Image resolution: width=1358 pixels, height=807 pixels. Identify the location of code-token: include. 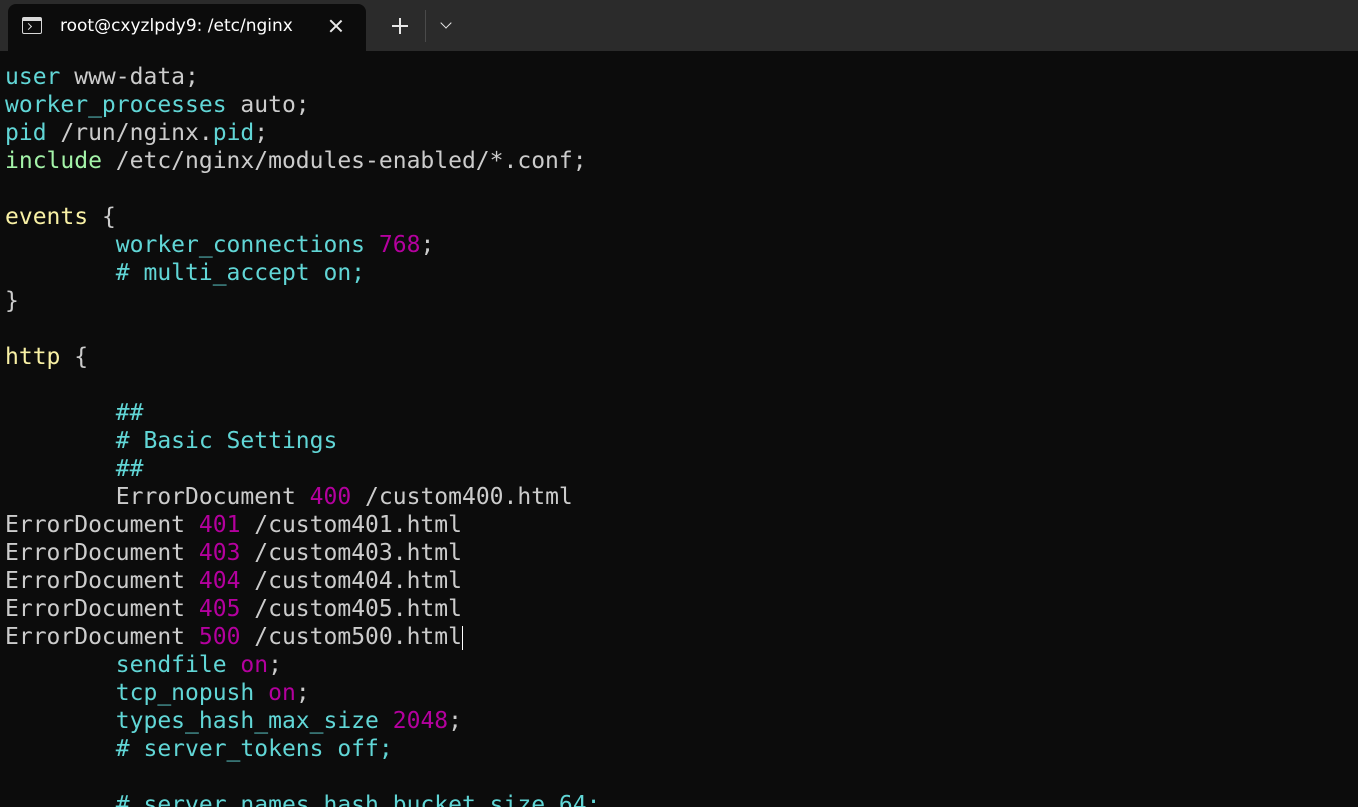
(53, 161).